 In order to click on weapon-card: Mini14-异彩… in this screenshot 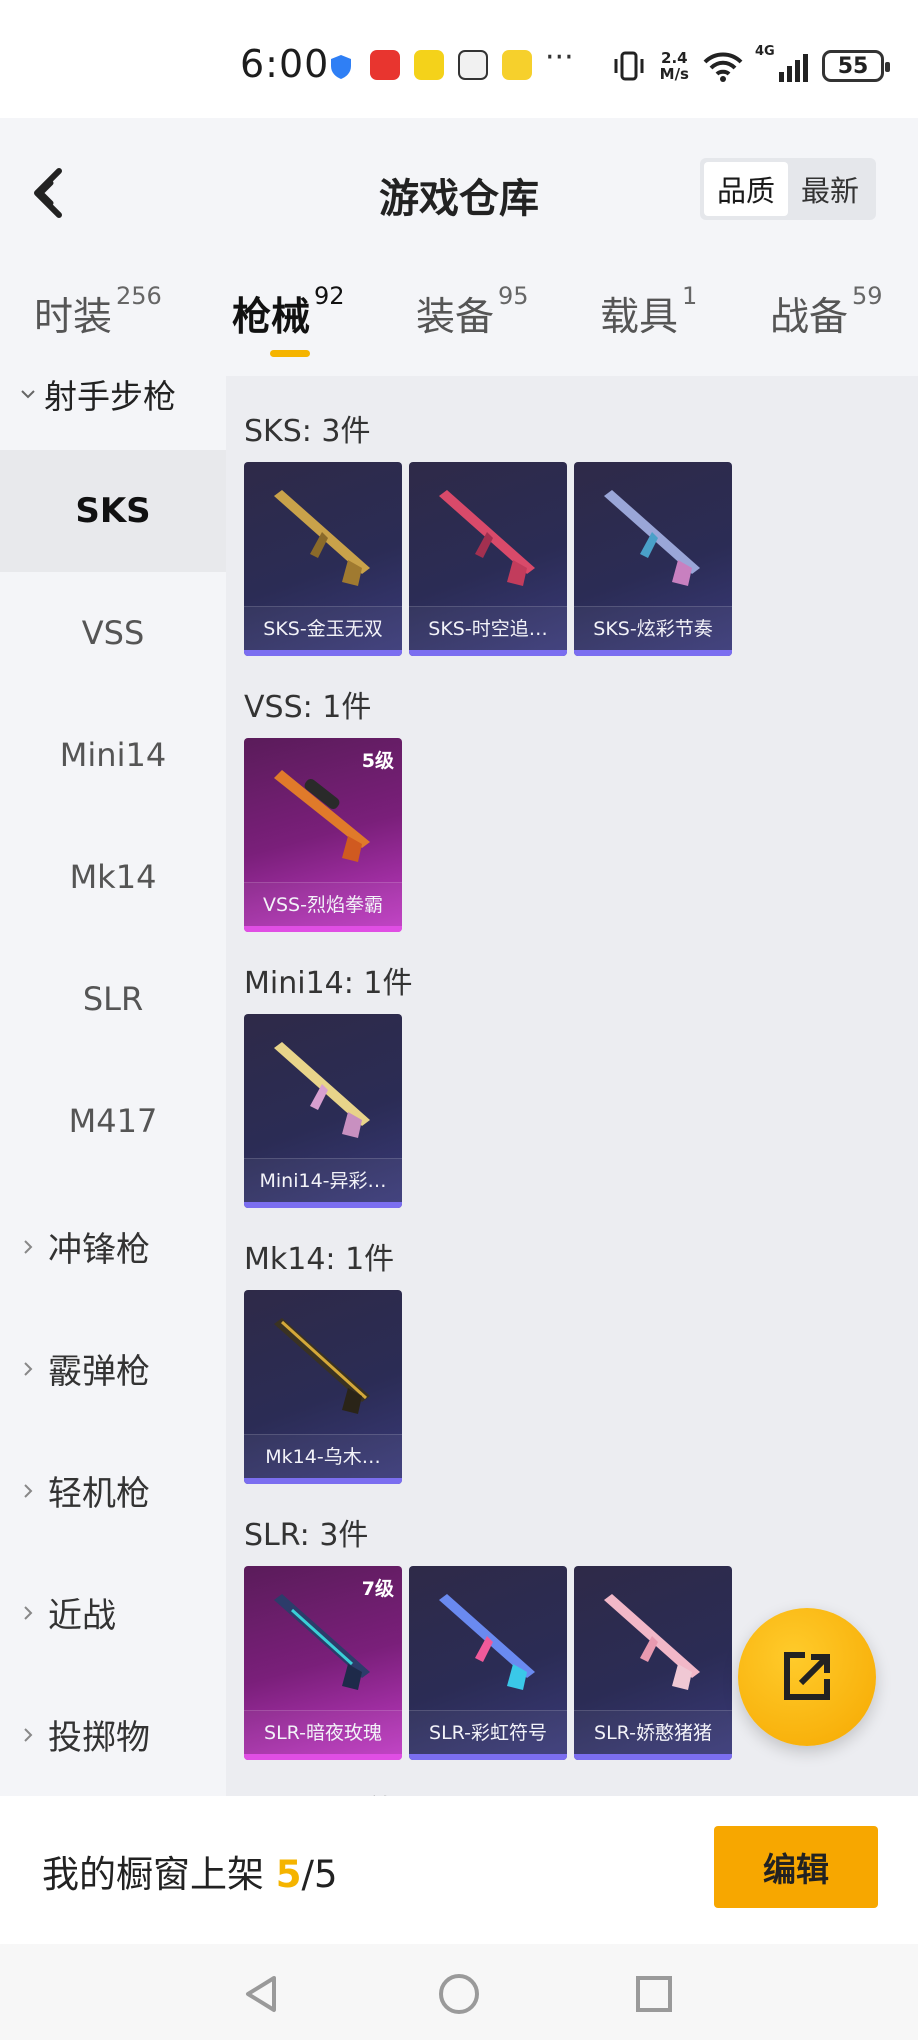, I will do `click(323, 1111)`.